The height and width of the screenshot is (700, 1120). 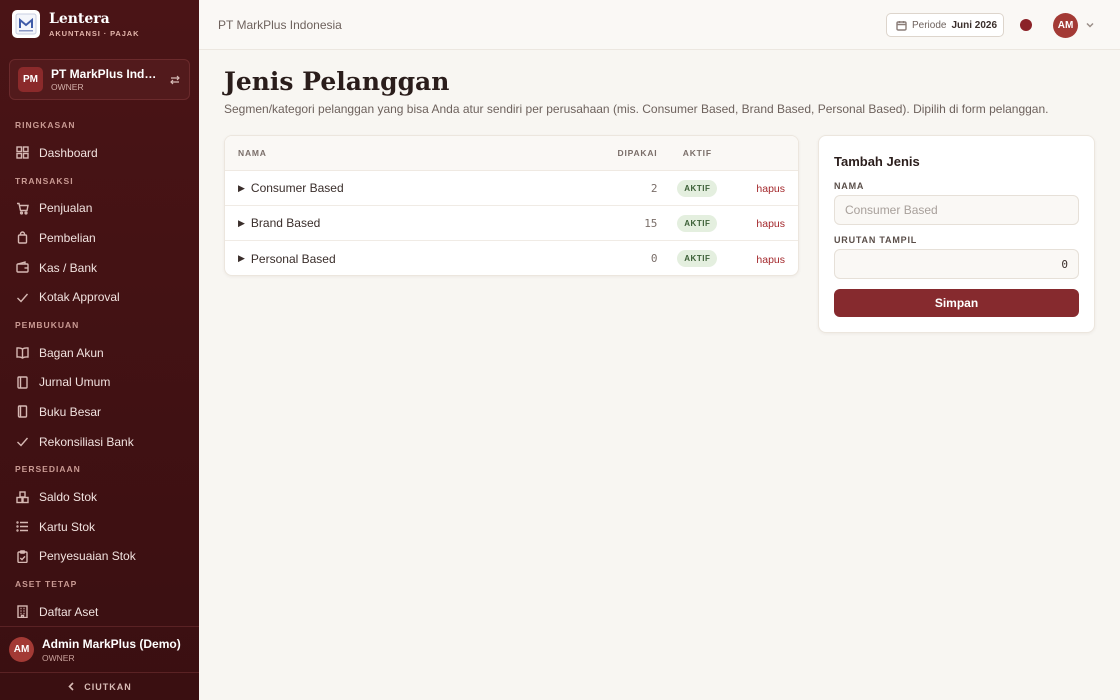 What do you see at coordinates (75, 382) in the screenshot?
I see `sidebar-item-label: Jurnal Umum` at bounding box center [75, 382].